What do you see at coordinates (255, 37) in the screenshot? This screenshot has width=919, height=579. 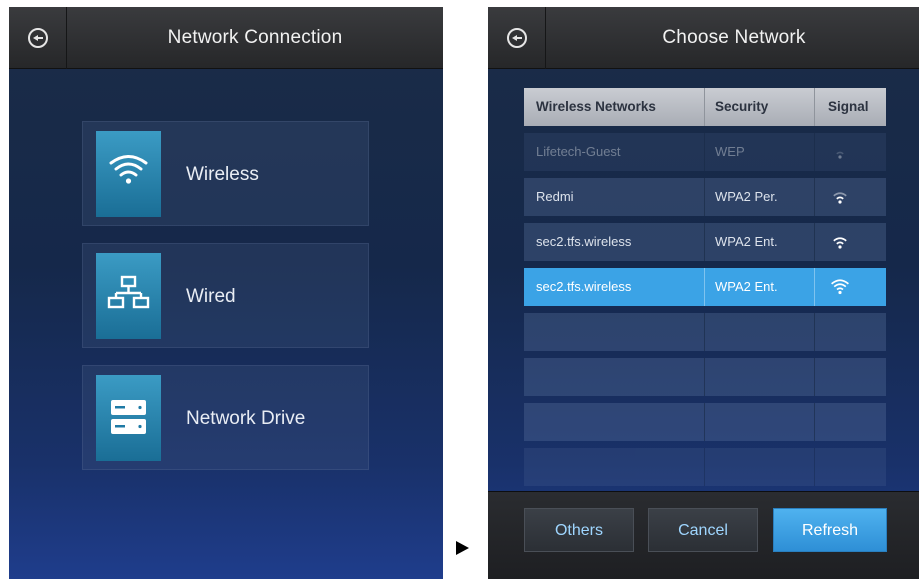 I see `page-title: Network Connection` at bounding box center [255, 37].